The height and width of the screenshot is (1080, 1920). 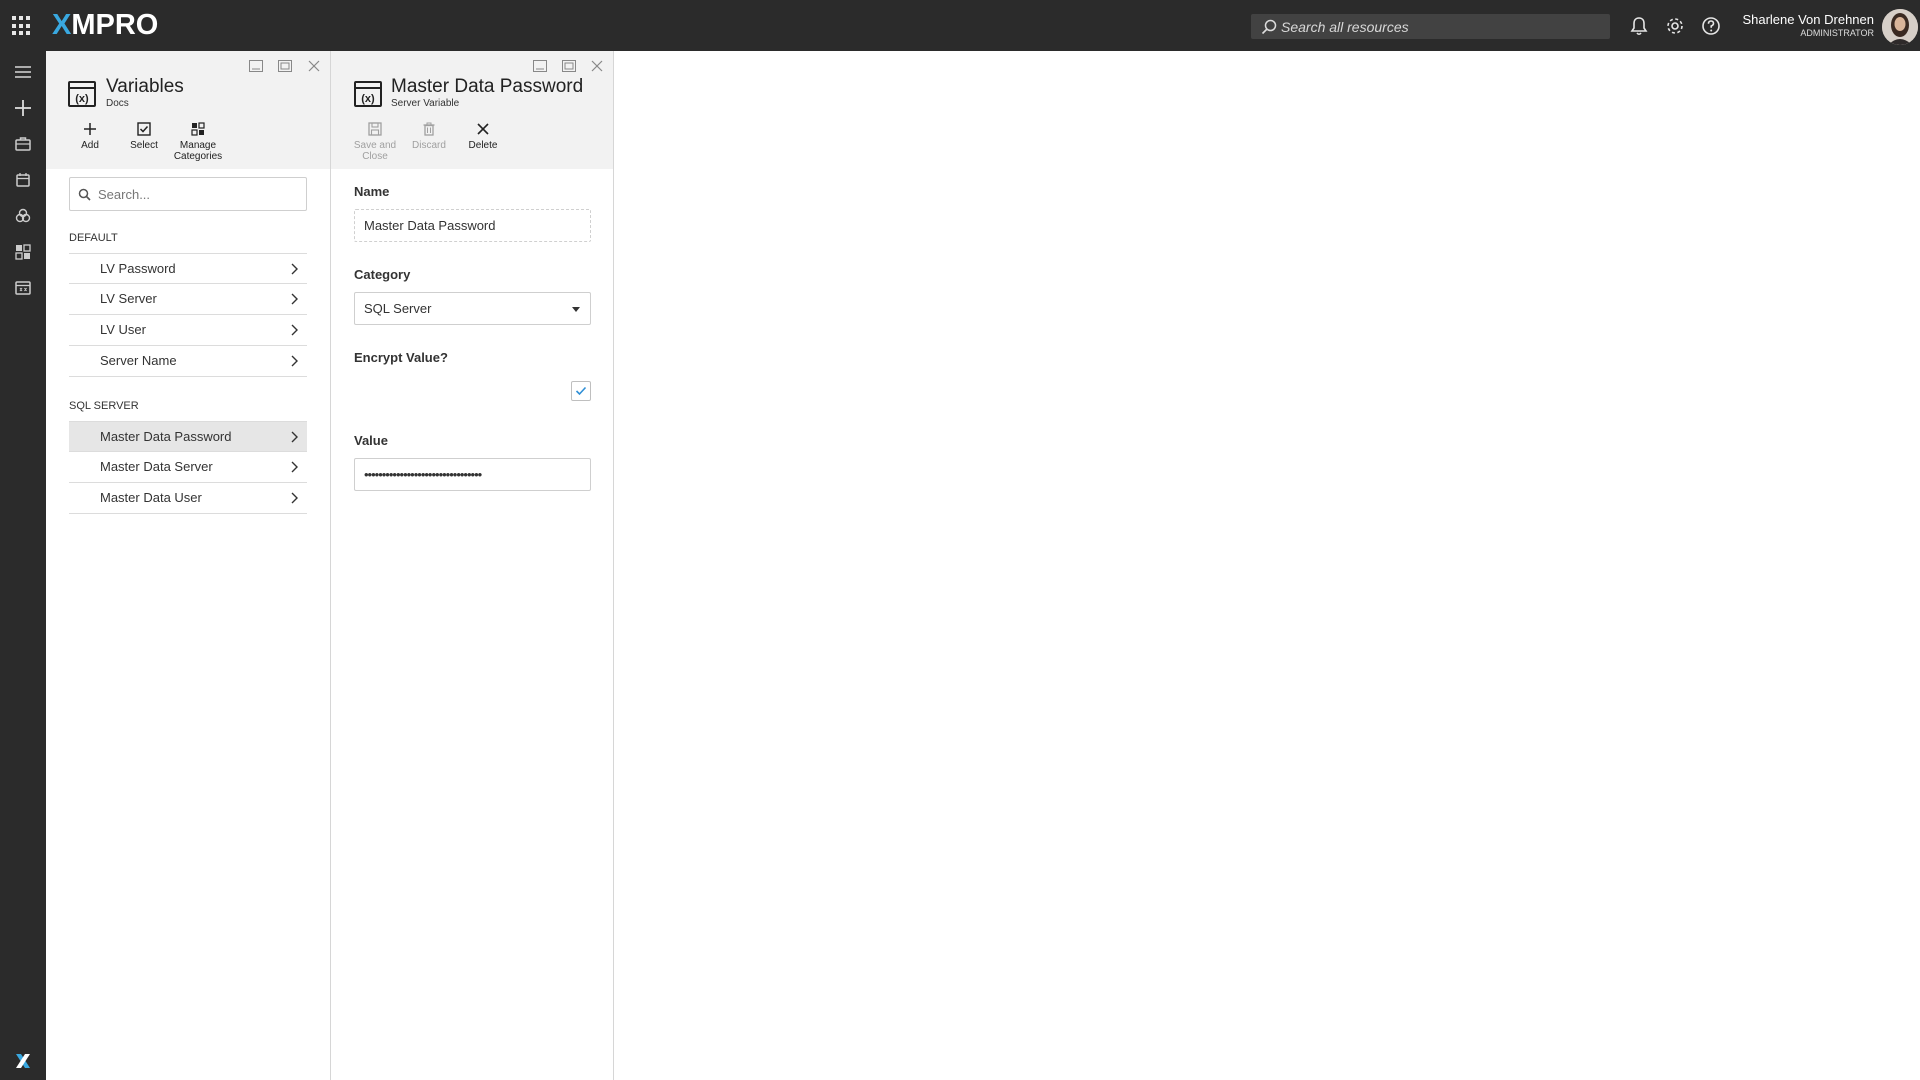 What do you see at coordinates (1900, 27) in the screenshot?
I see `avatar` at bounding box center [1900, 27].